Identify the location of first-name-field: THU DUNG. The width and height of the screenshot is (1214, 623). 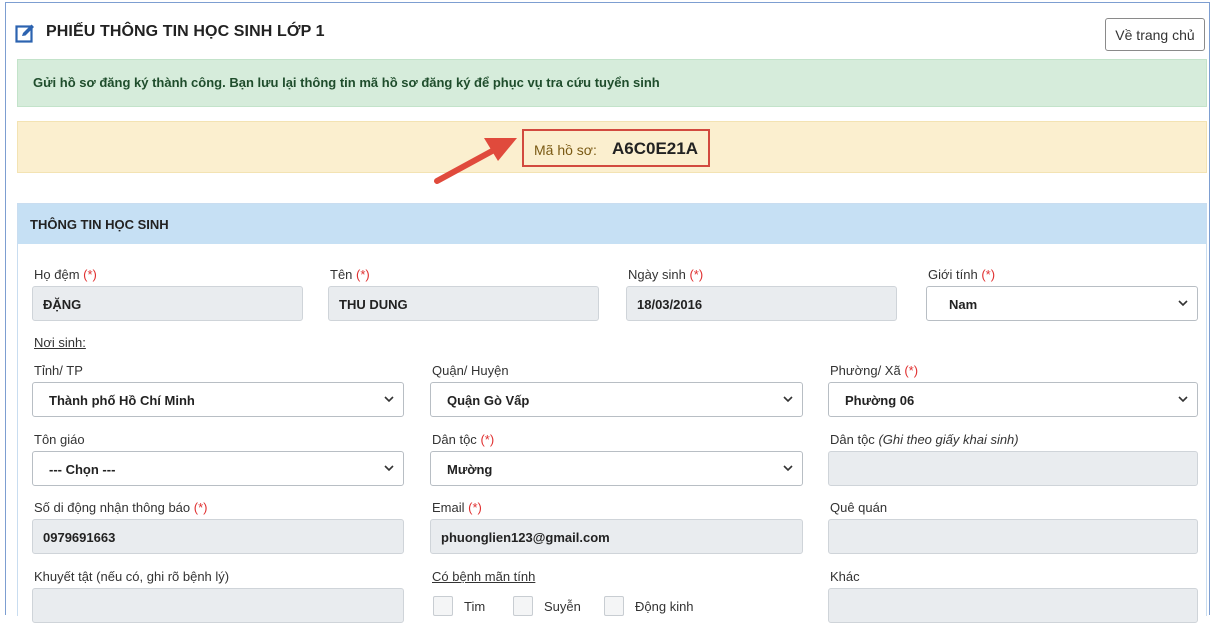
(463, 303).